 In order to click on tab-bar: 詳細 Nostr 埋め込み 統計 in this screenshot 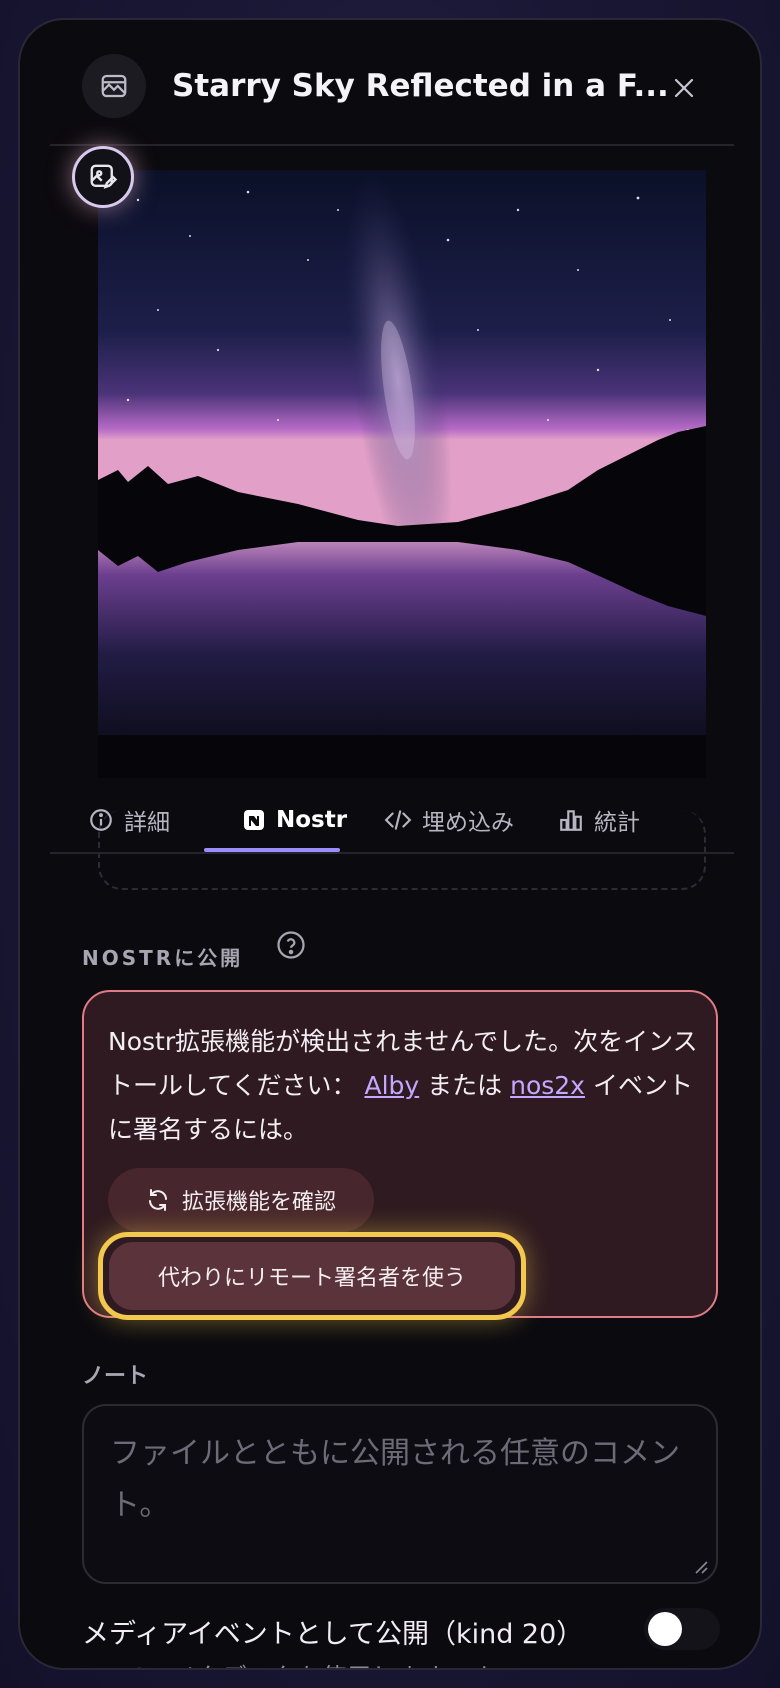, I will do `click(392, 823)`.